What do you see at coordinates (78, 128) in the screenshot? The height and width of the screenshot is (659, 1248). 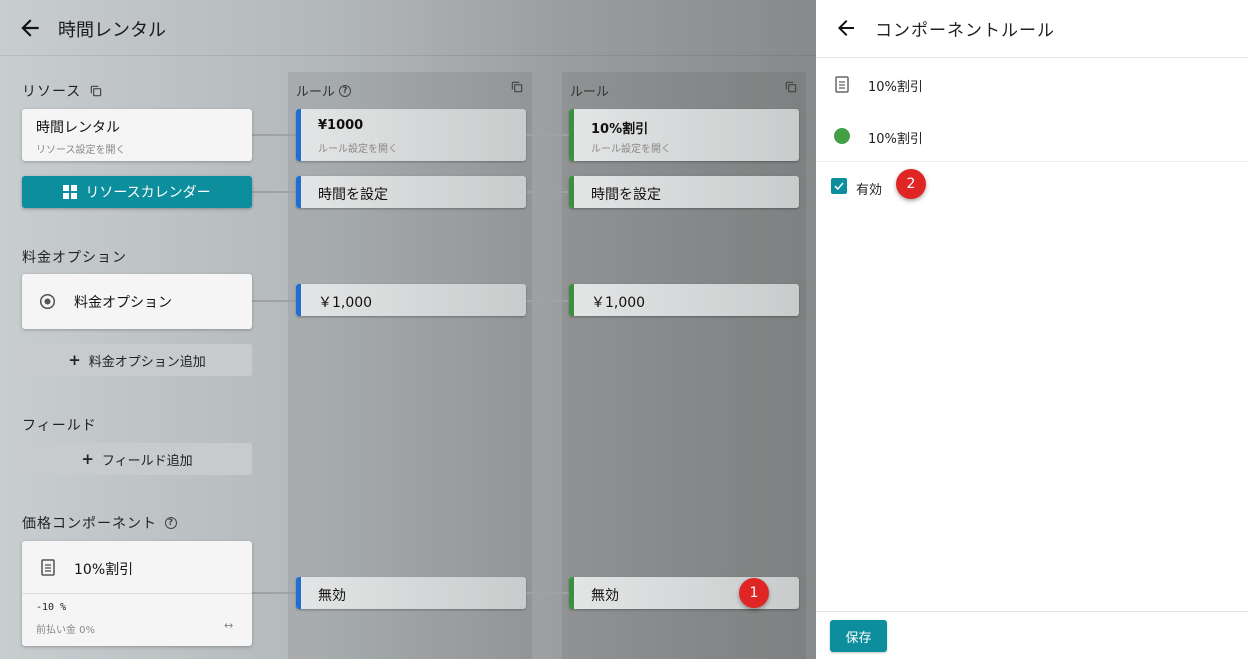 I see `resource-card-title: 時間レンタル` at bounding box center [78, 128].